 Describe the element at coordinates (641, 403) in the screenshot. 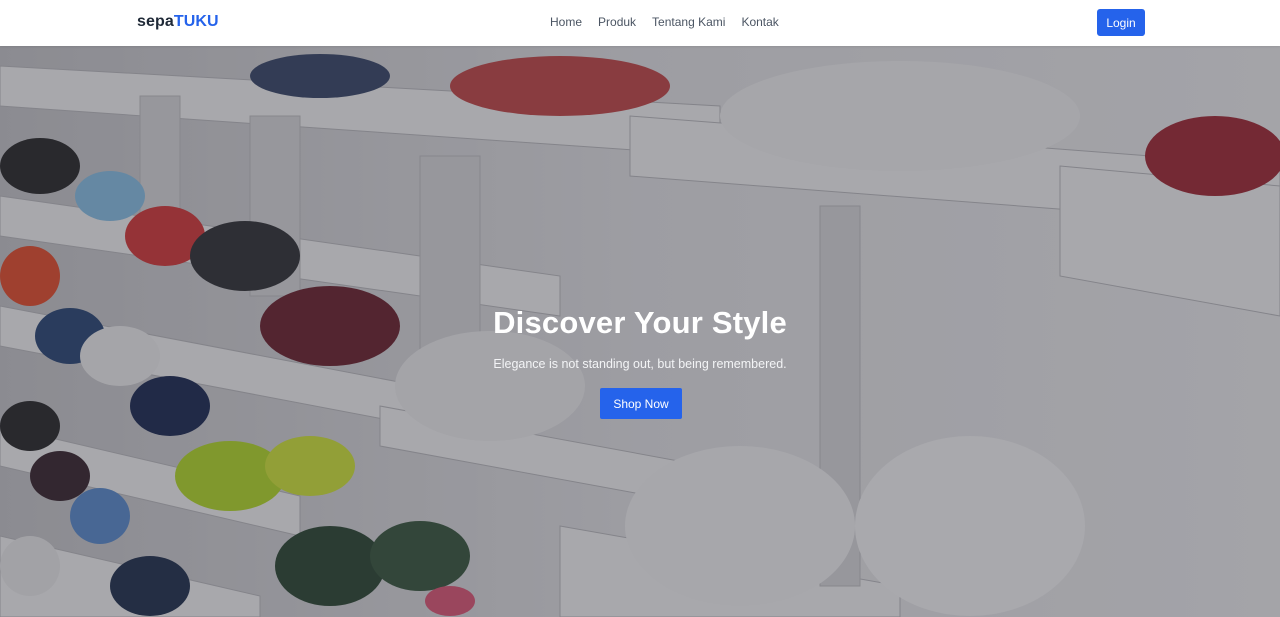

I see `shop-now-button: Shop Now` at that location.